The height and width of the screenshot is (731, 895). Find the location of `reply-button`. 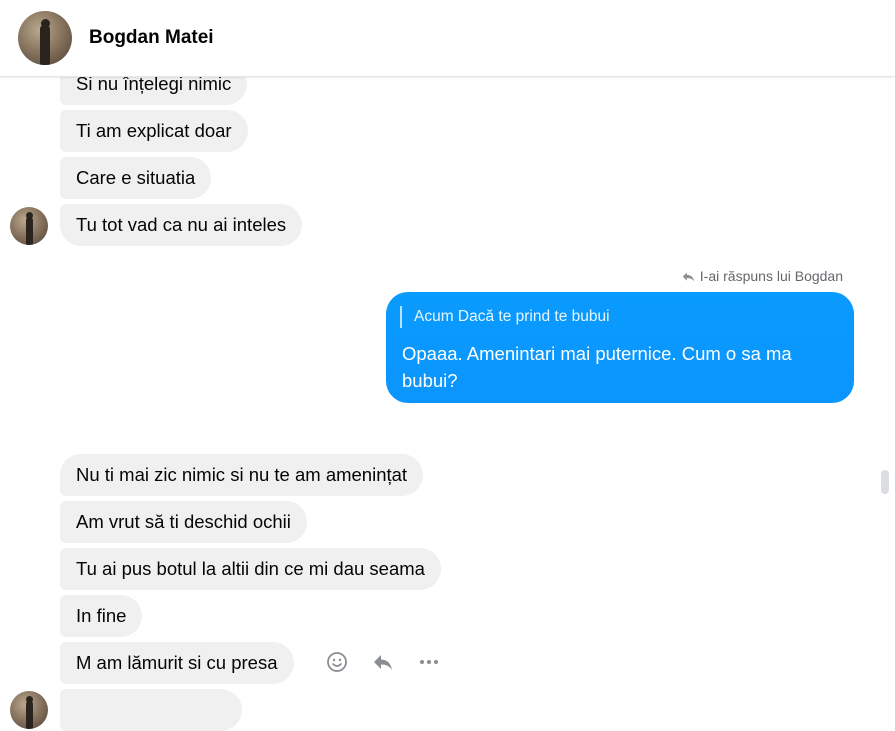

reply-button is located at coordinates (383, 662).